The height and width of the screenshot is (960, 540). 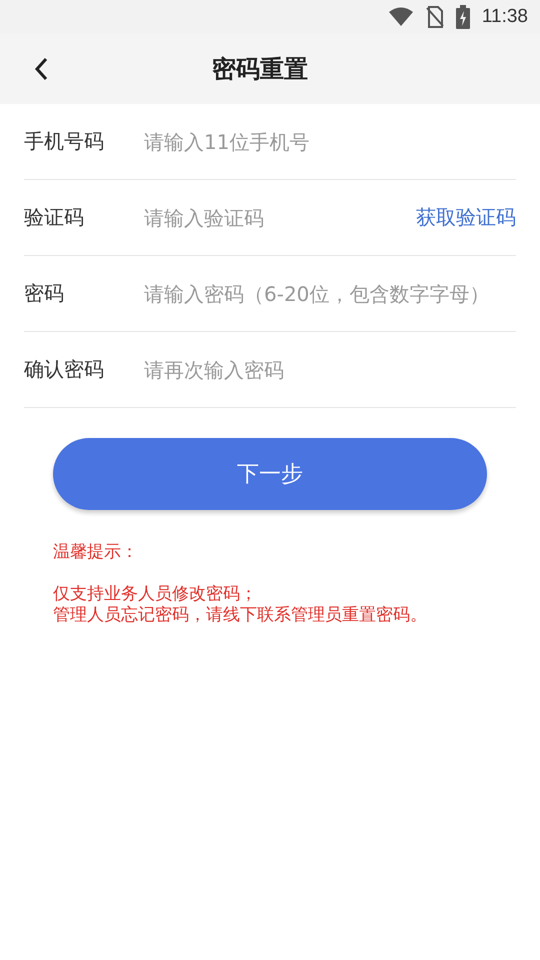 What do you see at coordinates (270, 474) in the screenshot?
I see `next-button: 下一步` at bounding box center [270, 474].